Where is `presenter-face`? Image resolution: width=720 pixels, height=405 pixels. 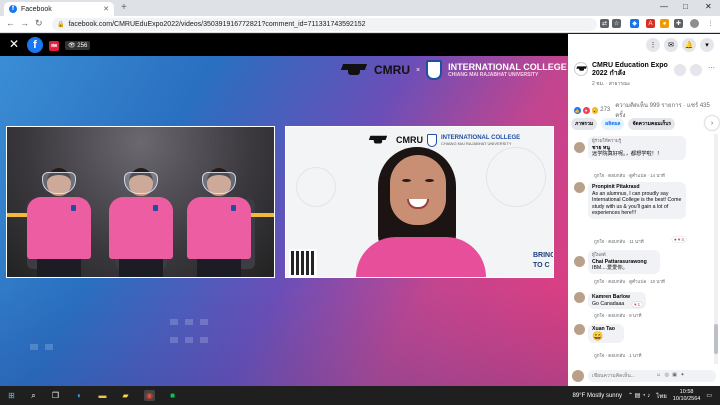
presenter-face is located at coordinates (418, 190).